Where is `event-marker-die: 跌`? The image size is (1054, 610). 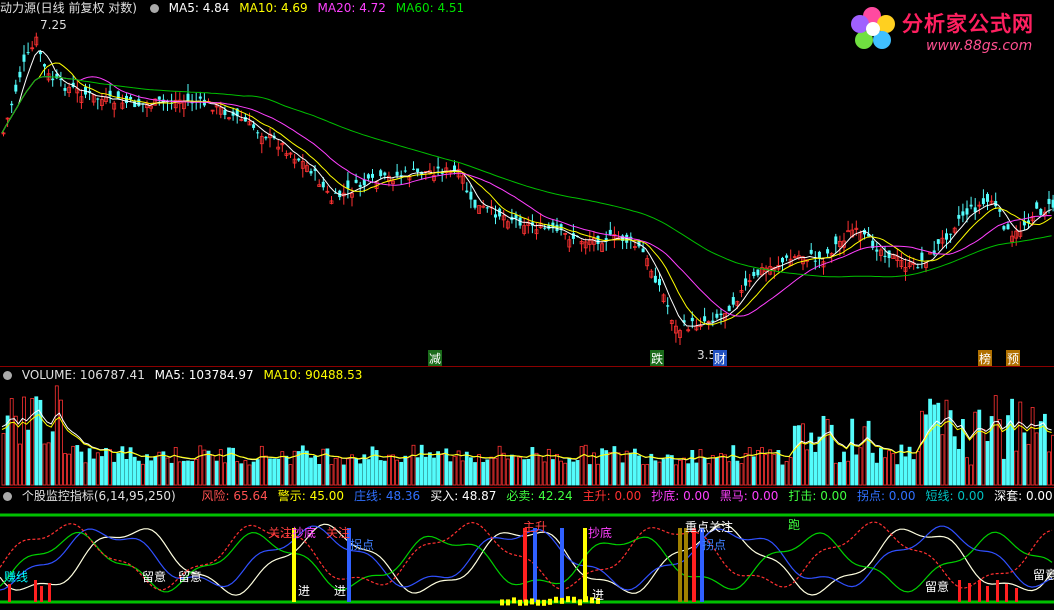
event-marker-die: 跌 is located at coordinates (657, 358).